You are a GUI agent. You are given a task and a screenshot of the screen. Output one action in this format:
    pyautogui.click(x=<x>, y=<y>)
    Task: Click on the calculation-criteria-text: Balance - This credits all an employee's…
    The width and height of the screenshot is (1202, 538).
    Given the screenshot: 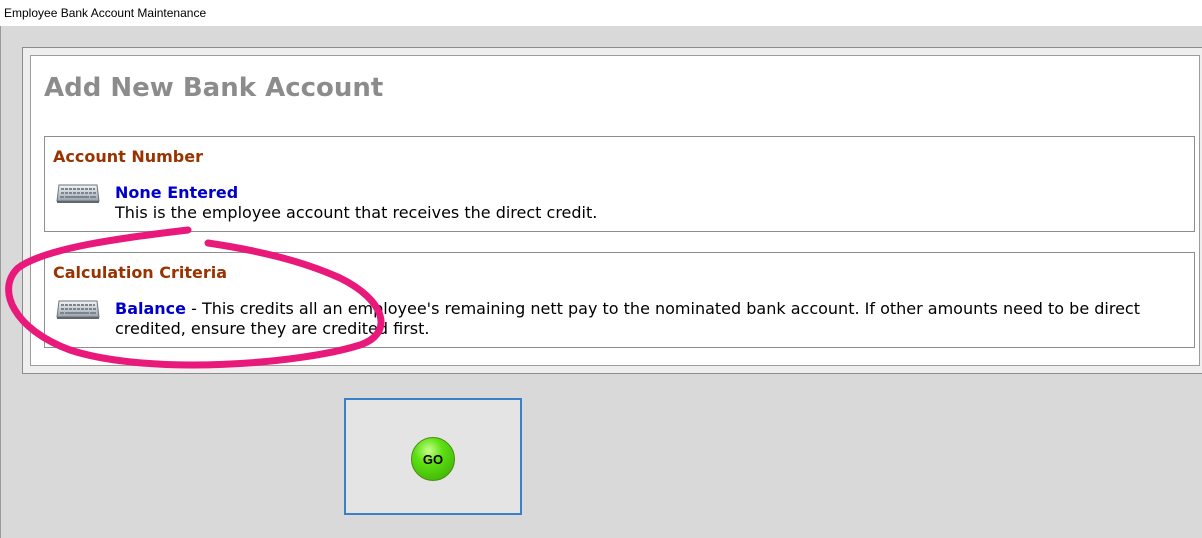 What is the action you would take?
    pyautogui.click(x=650, y=319)
    